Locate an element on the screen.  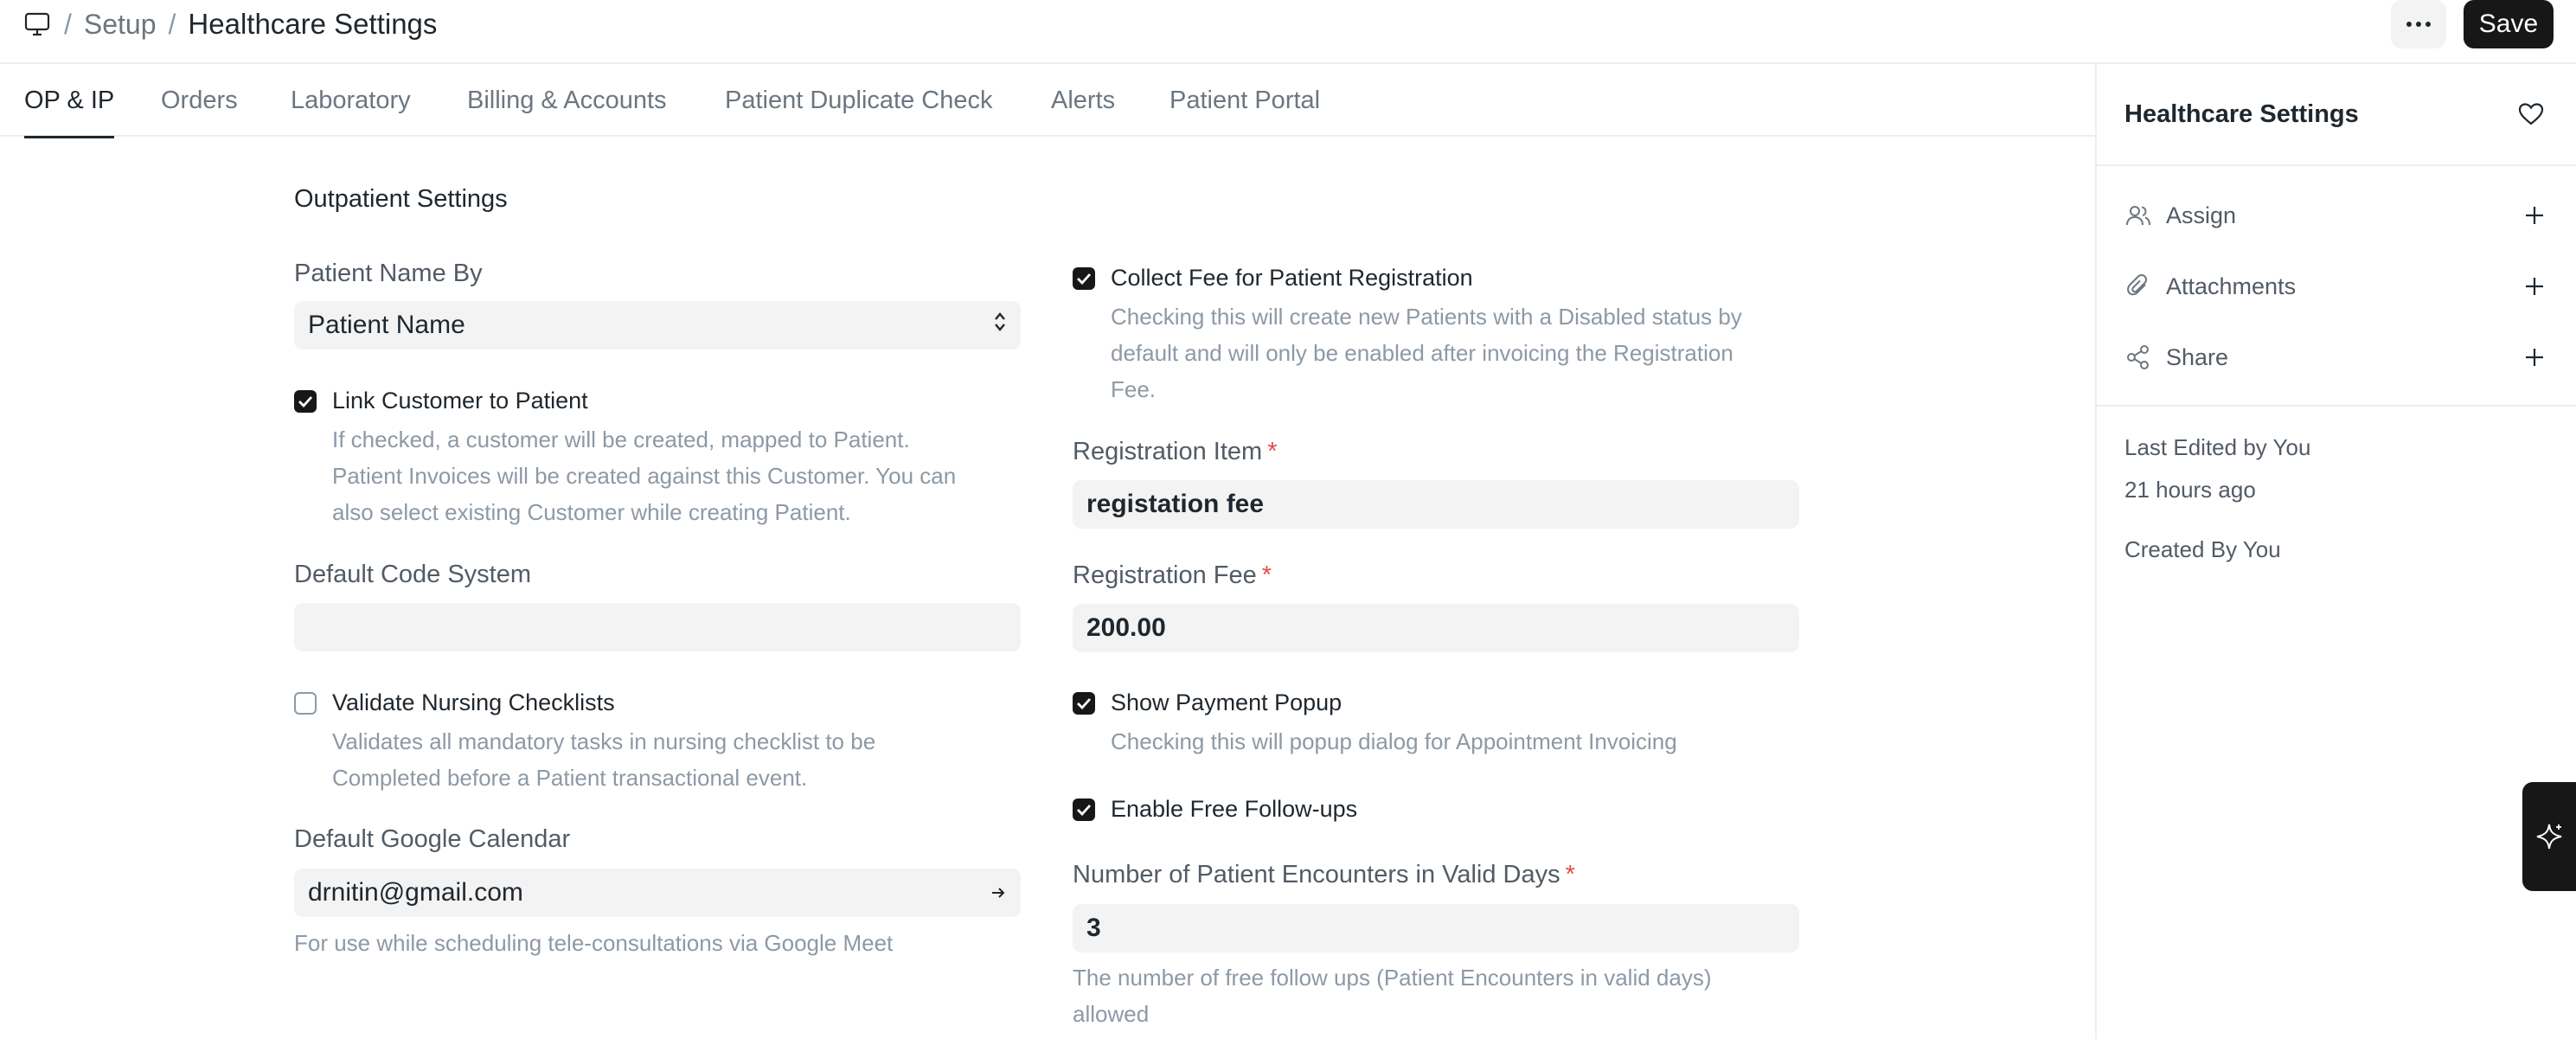
sidebar-share: Share is located at coordinates (2337, 357).